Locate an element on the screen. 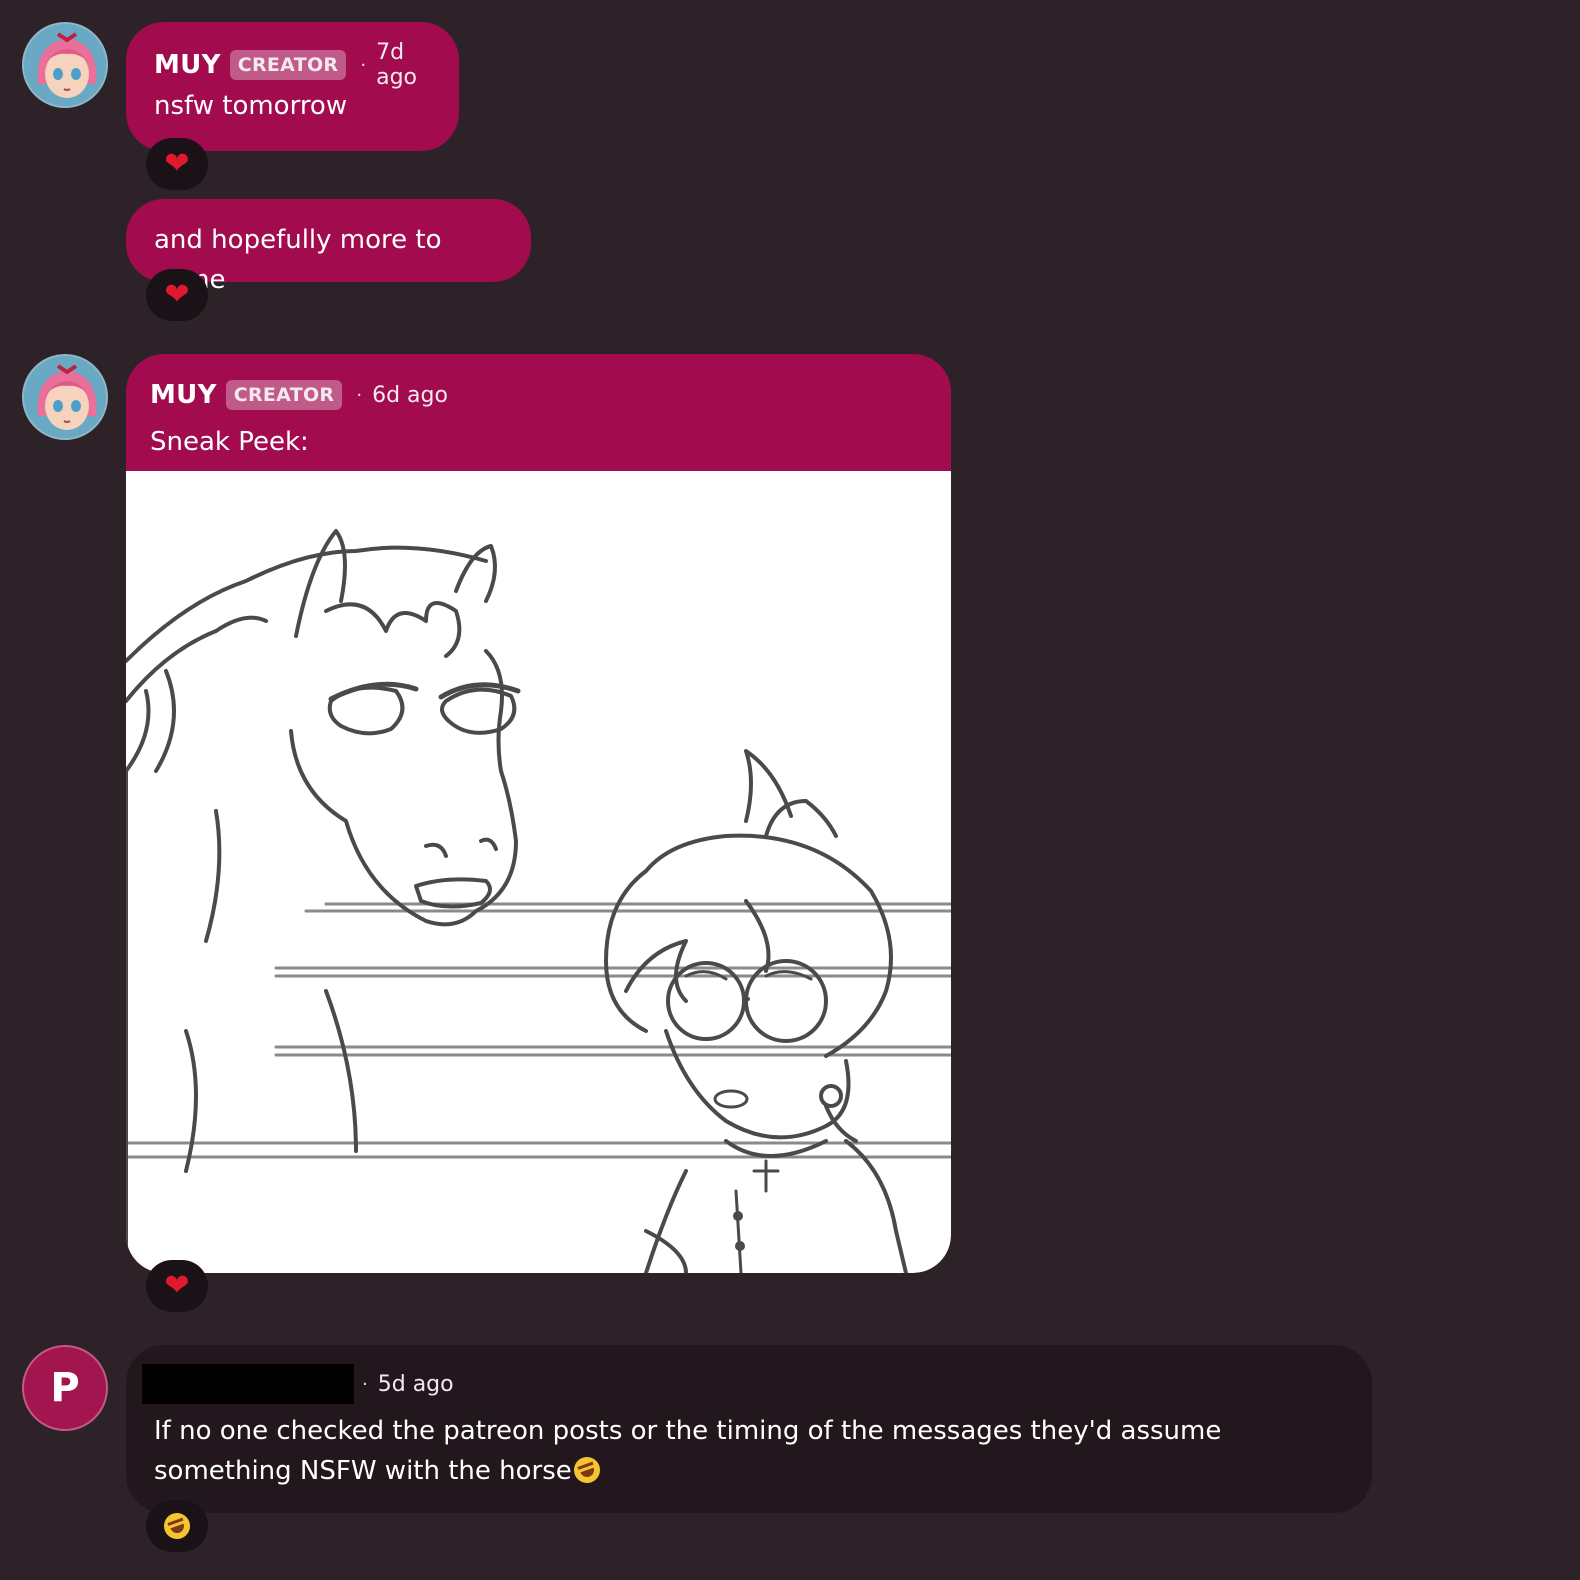  message-timestamp: 7d ago is located at coordinates (396, 65).